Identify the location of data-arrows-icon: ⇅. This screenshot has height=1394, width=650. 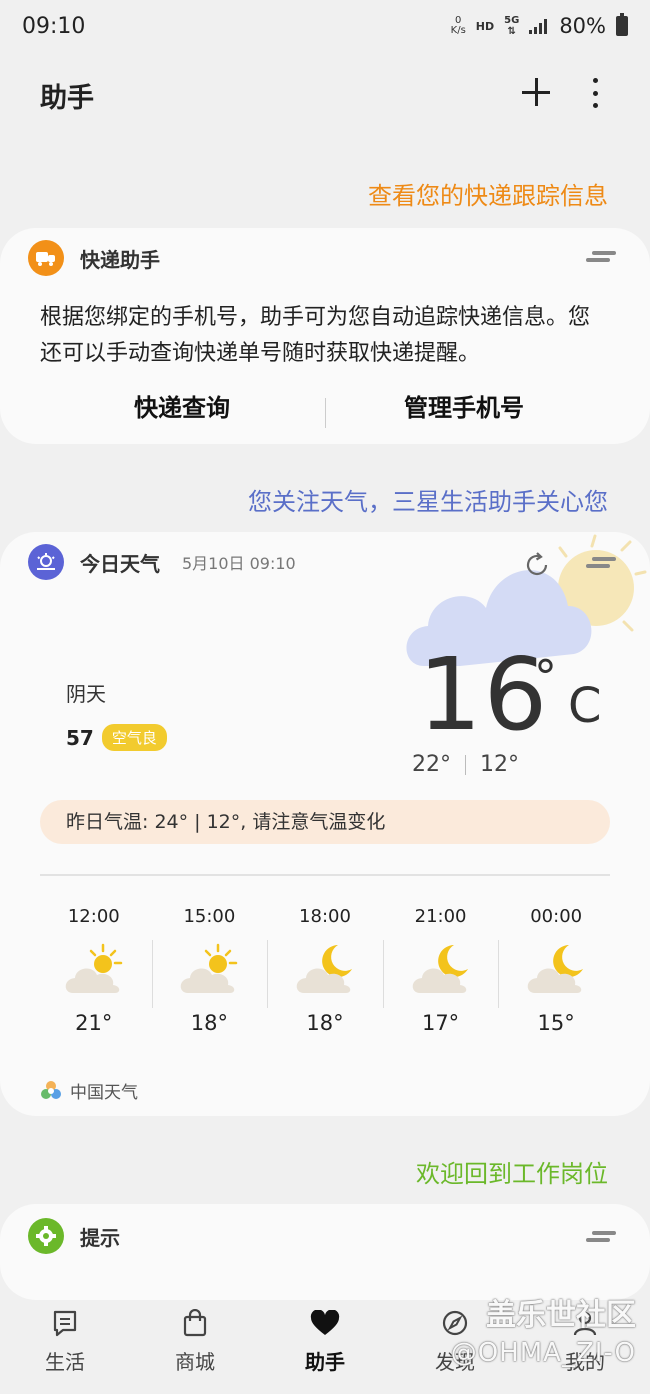
(511, 31).